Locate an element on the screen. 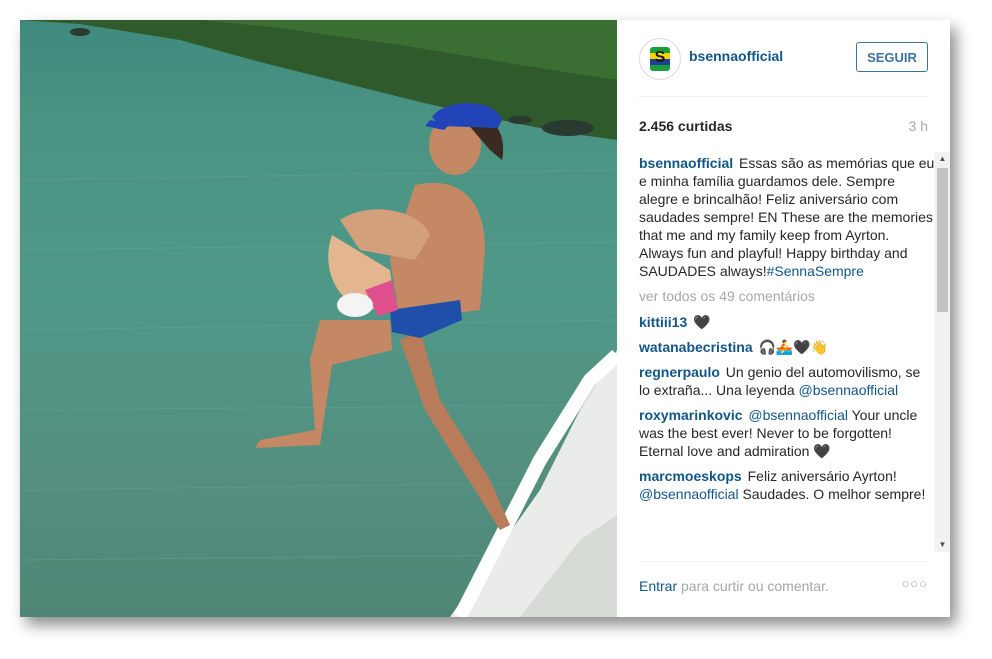  post-footer: Entrar para curtir ou comentar. ○○○ is located at coordinates (783, 581).